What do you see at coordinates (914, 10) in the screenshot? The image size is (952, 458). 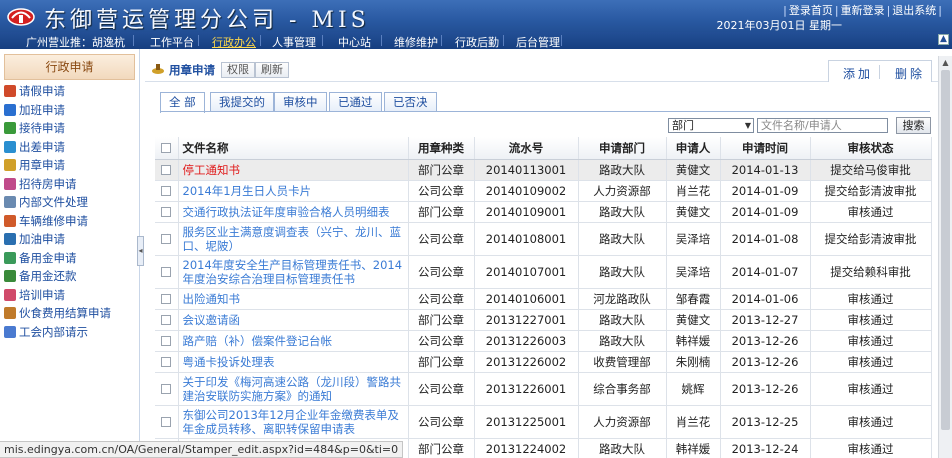 I see `logout-link: 退出系统` at bounding box center [914, 10].